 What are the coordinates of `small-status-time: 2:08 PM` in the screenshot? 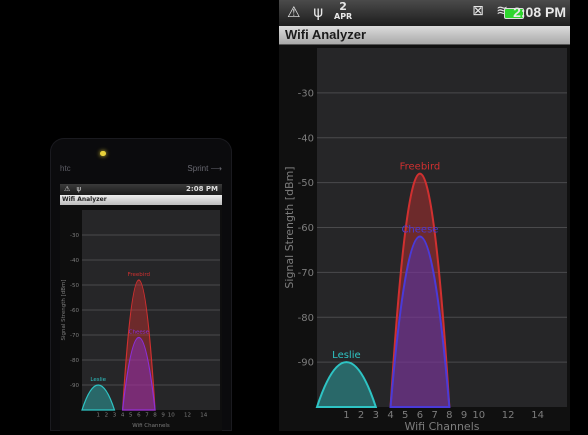 It's located at (202, 189).